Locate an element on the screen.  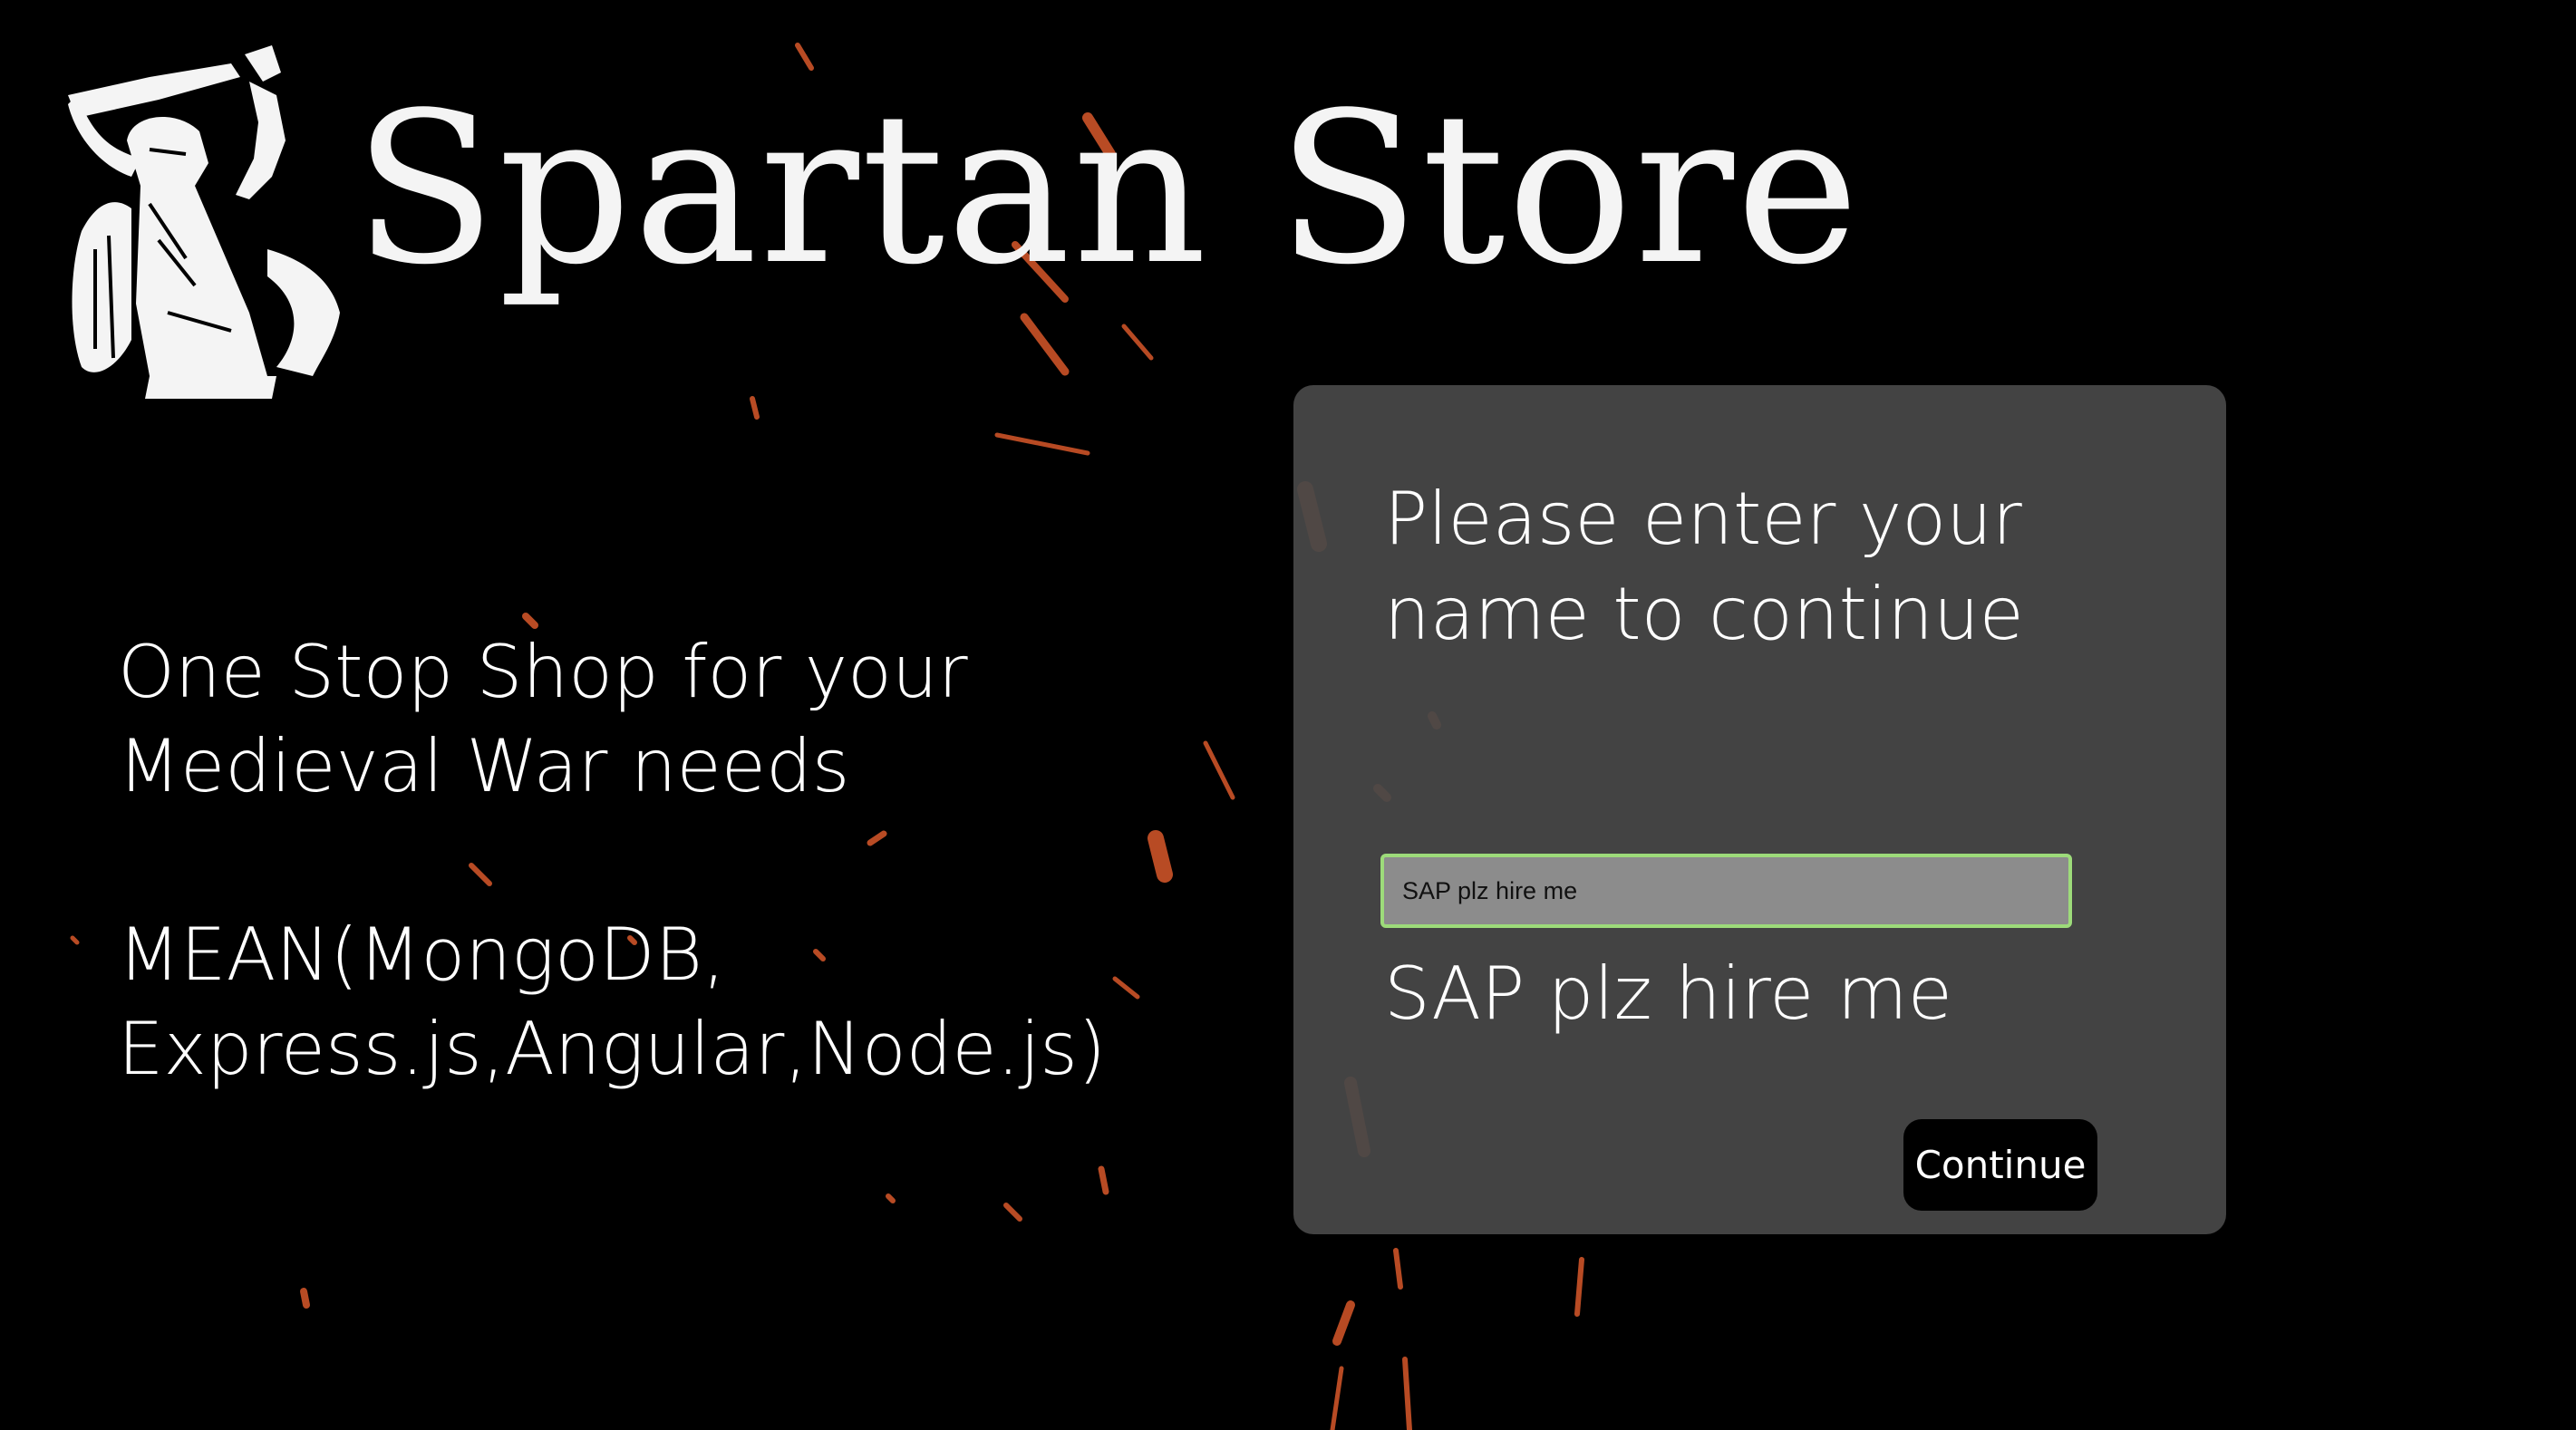
continue-button: Continue is located at coordinates (2000, 1165).